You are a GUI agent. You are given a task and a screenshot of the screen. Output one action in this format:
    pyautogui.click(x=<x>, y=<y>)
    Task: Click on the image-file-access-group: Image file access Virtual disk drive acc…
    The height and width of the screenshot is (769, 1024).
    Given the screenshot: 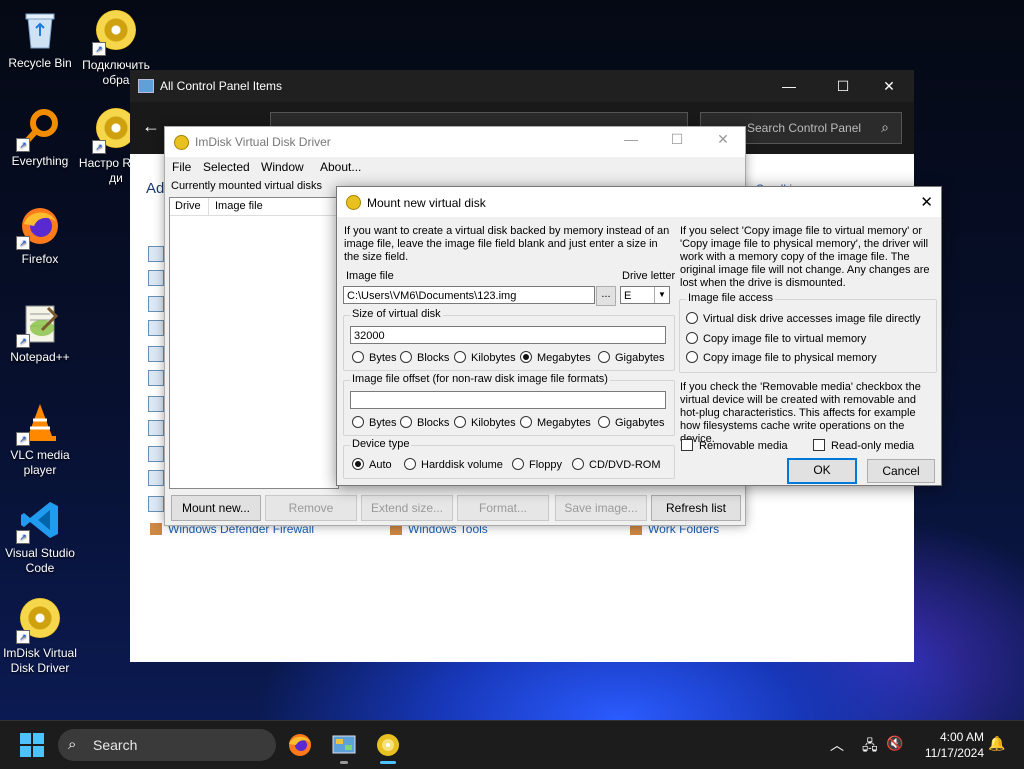 What is the action you would take?
    pyautogui.click(x=808, y=332)
    